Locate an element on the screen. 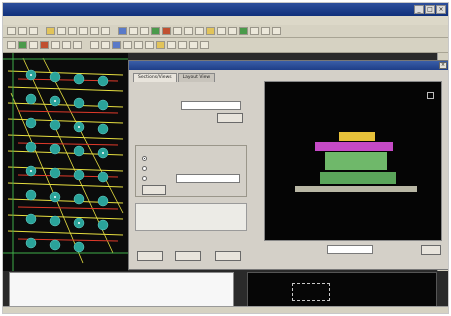 This screenshot has width=451, height=316. output-log is located at coordinates (121, 290).